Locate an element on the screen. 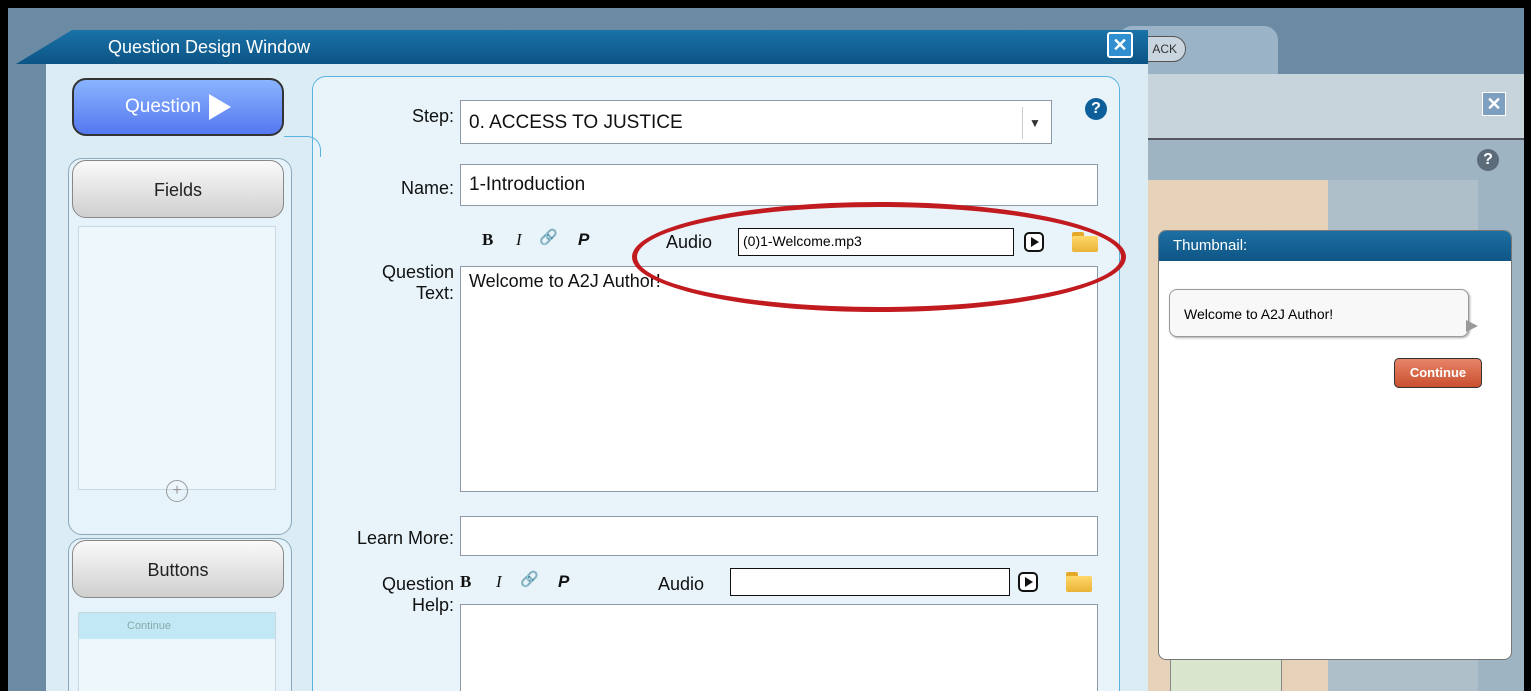  learn-more-field is located at coordinates (779, 536).